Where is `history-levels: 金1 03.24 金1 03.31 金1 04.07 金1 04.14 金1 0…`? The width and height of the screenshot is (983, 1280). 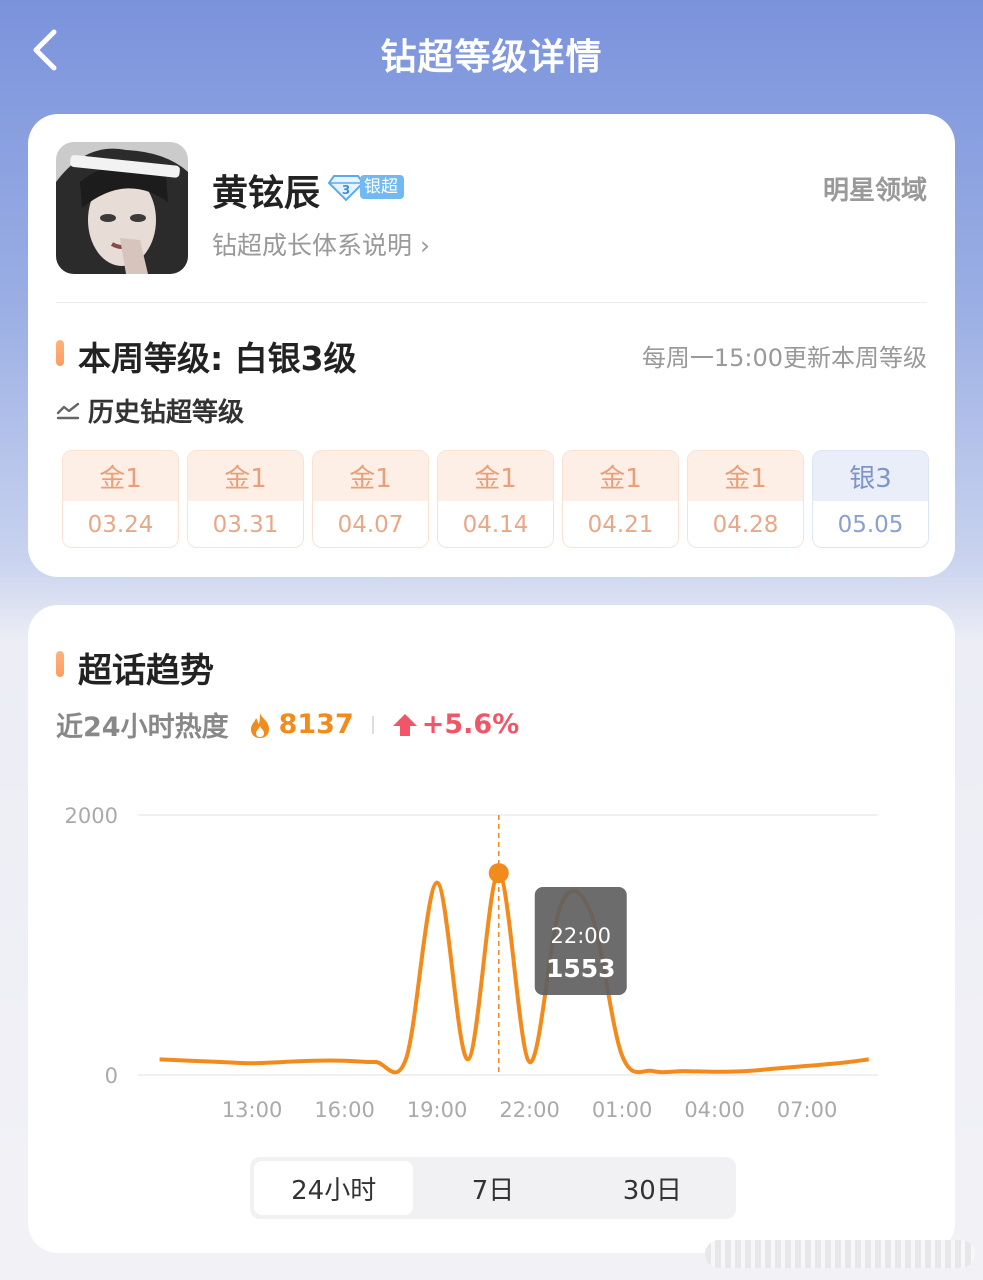 history-levels: 金1 03.24 金1 03.31 金1 04.07 金1 04.14 金1 0… is located at coordinates (495, 499).